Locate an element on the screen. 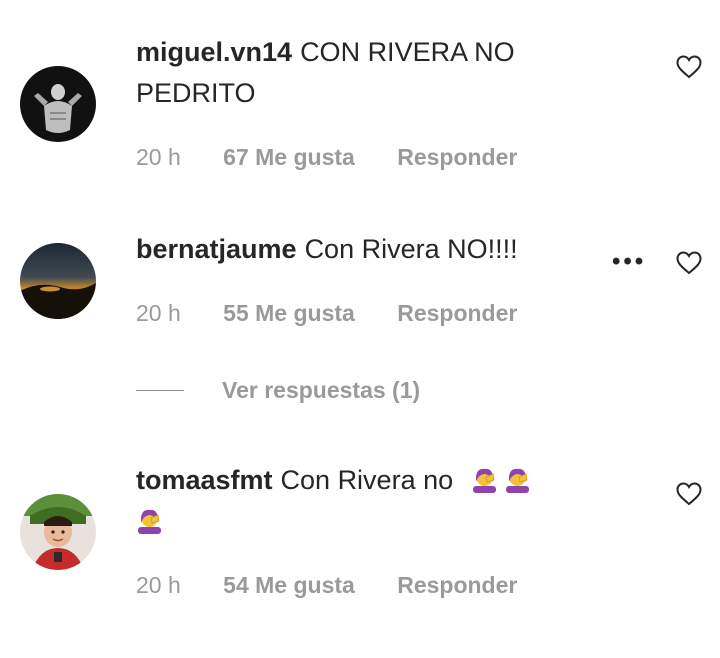  comment-text-block: bernatjaume Con Rivera NO!!!! is located at coordinates (371, 249).